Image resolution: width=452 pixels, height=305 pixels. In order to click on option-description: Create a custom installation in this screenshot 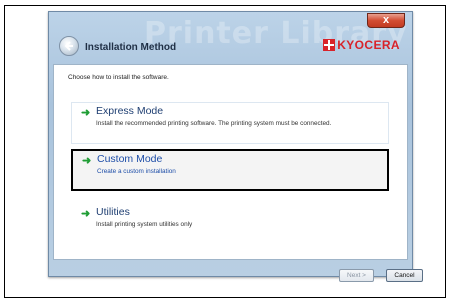, I will do `click(136, 171)`.